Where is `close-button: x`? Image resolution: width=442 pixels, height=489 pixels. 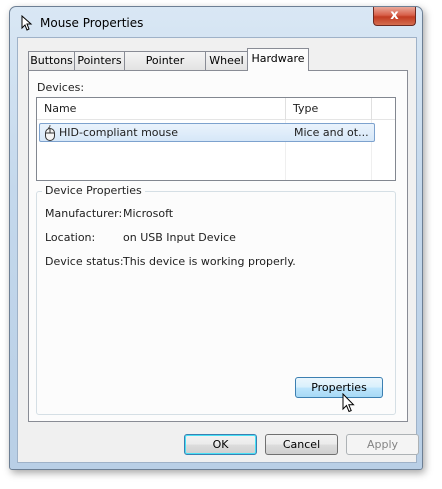
close-button: x is located at coordinates (394, 16).